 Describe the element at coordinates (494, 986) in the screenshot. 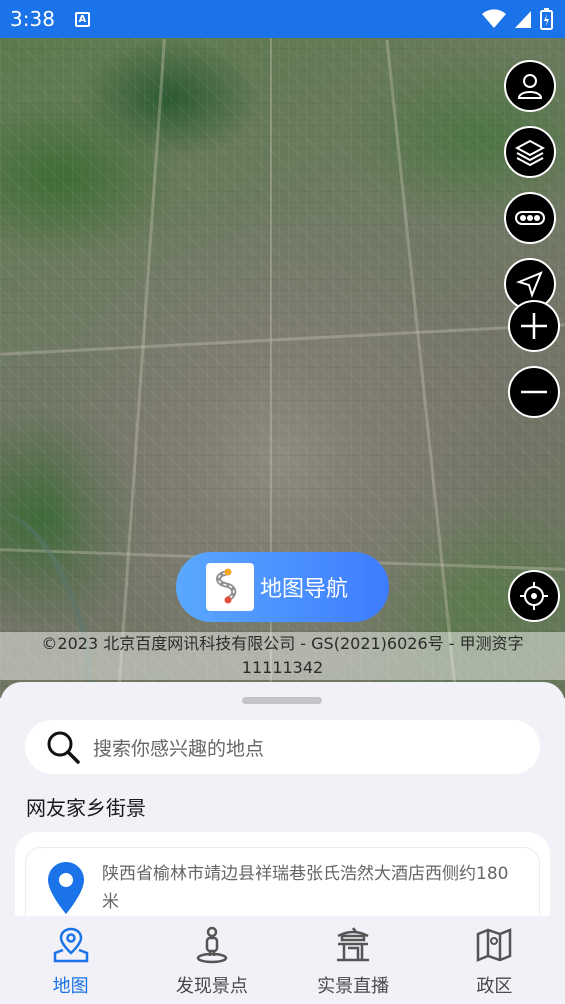

I see `nav-label: 政区` at that location.